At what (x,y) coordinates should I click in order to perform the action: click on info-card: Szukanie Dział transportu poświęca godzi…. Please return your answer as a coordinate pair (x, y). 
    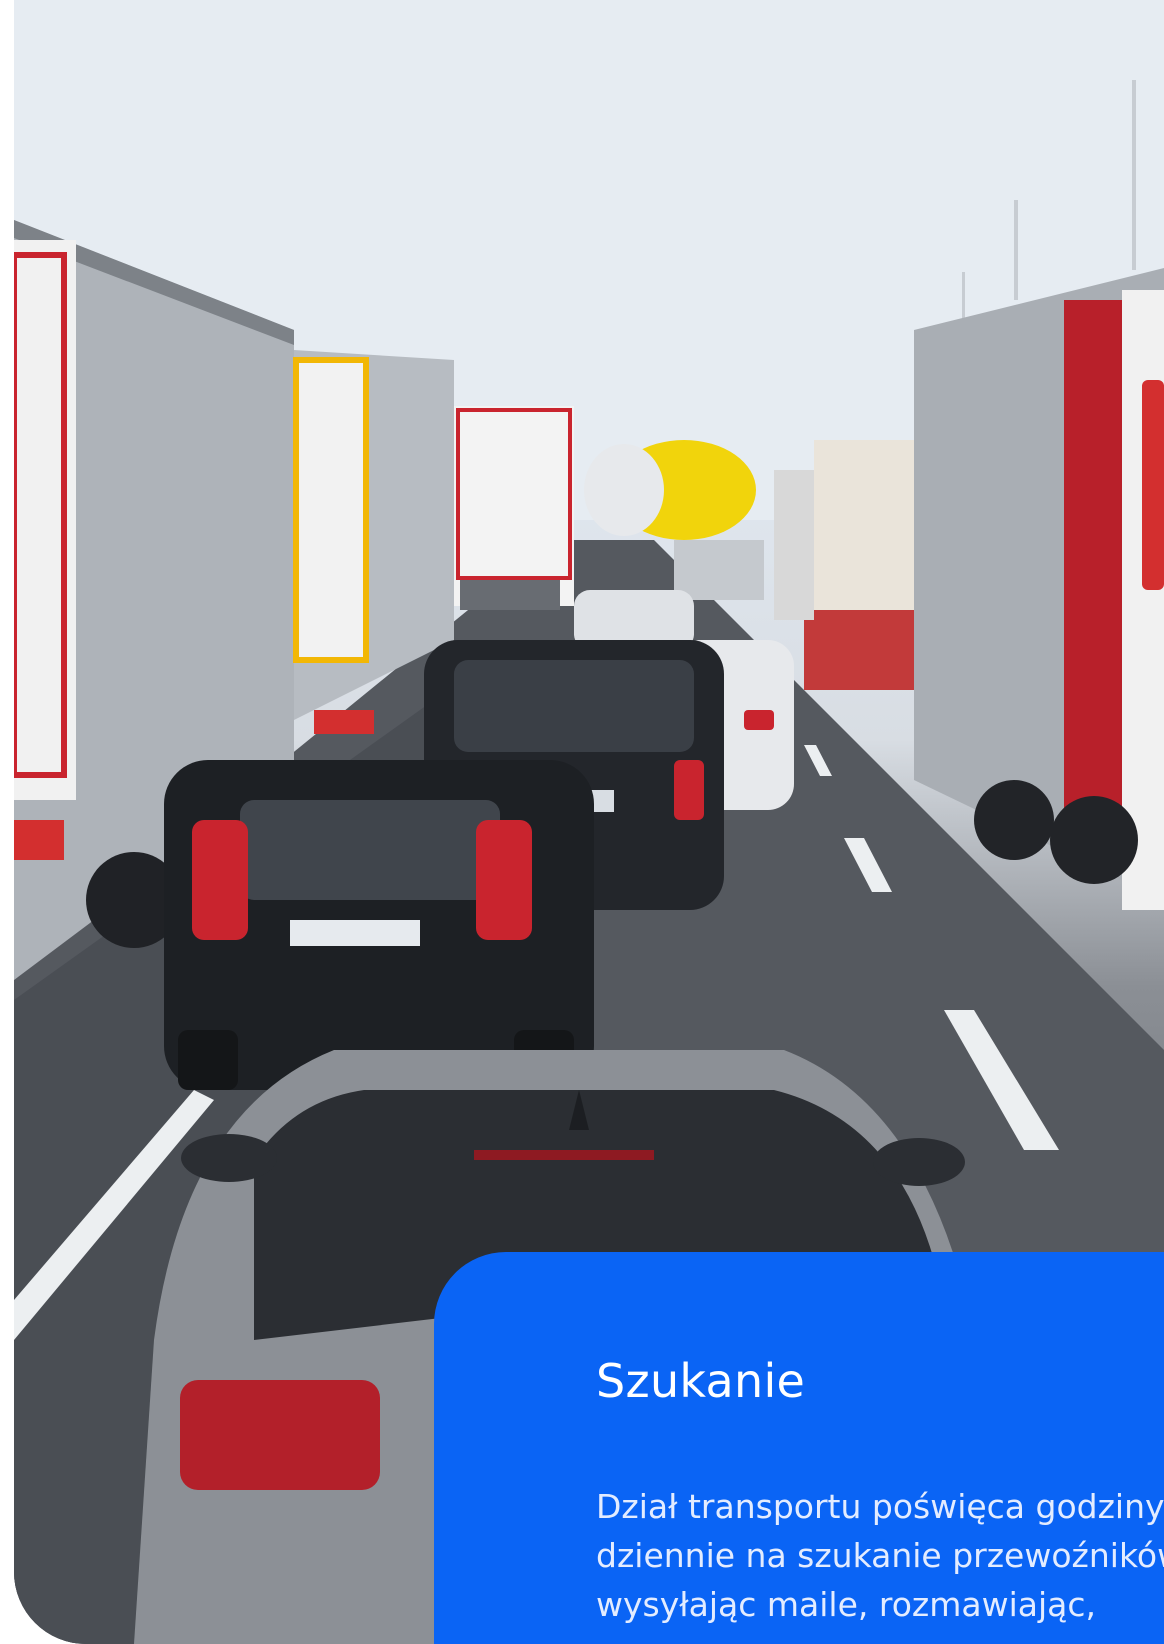
    Looking at the image, I should click on (799, 1448).